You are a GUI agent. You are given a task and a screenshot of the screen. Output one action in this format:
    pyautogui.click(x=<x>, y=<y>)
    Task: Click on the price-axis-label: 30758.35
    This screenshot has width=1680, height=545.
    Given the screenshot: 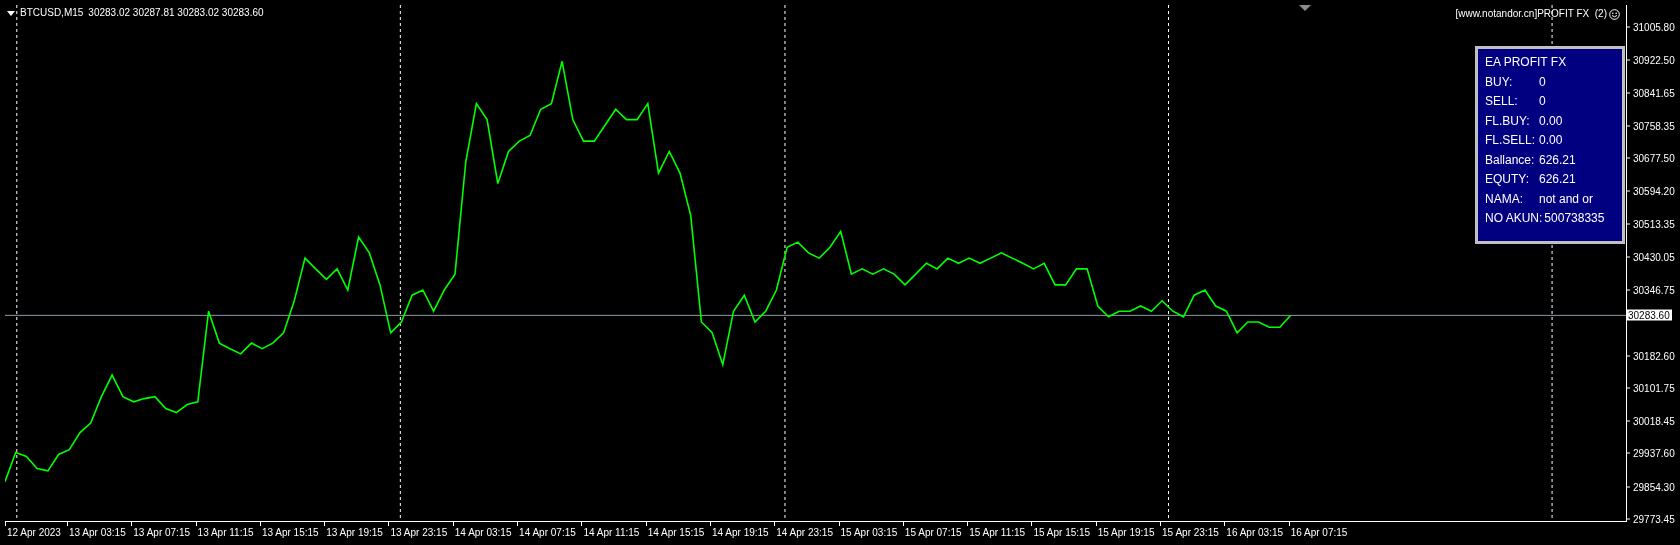 What is the action you would take?
    pyautogui.click(x=1654, y=126)
    